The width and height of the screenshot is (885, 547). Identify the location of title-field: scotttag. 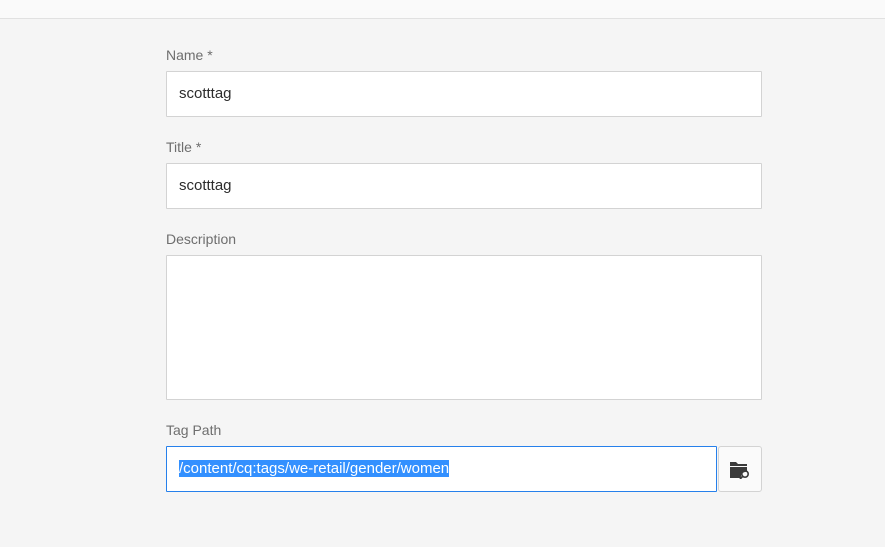
(464, 186).